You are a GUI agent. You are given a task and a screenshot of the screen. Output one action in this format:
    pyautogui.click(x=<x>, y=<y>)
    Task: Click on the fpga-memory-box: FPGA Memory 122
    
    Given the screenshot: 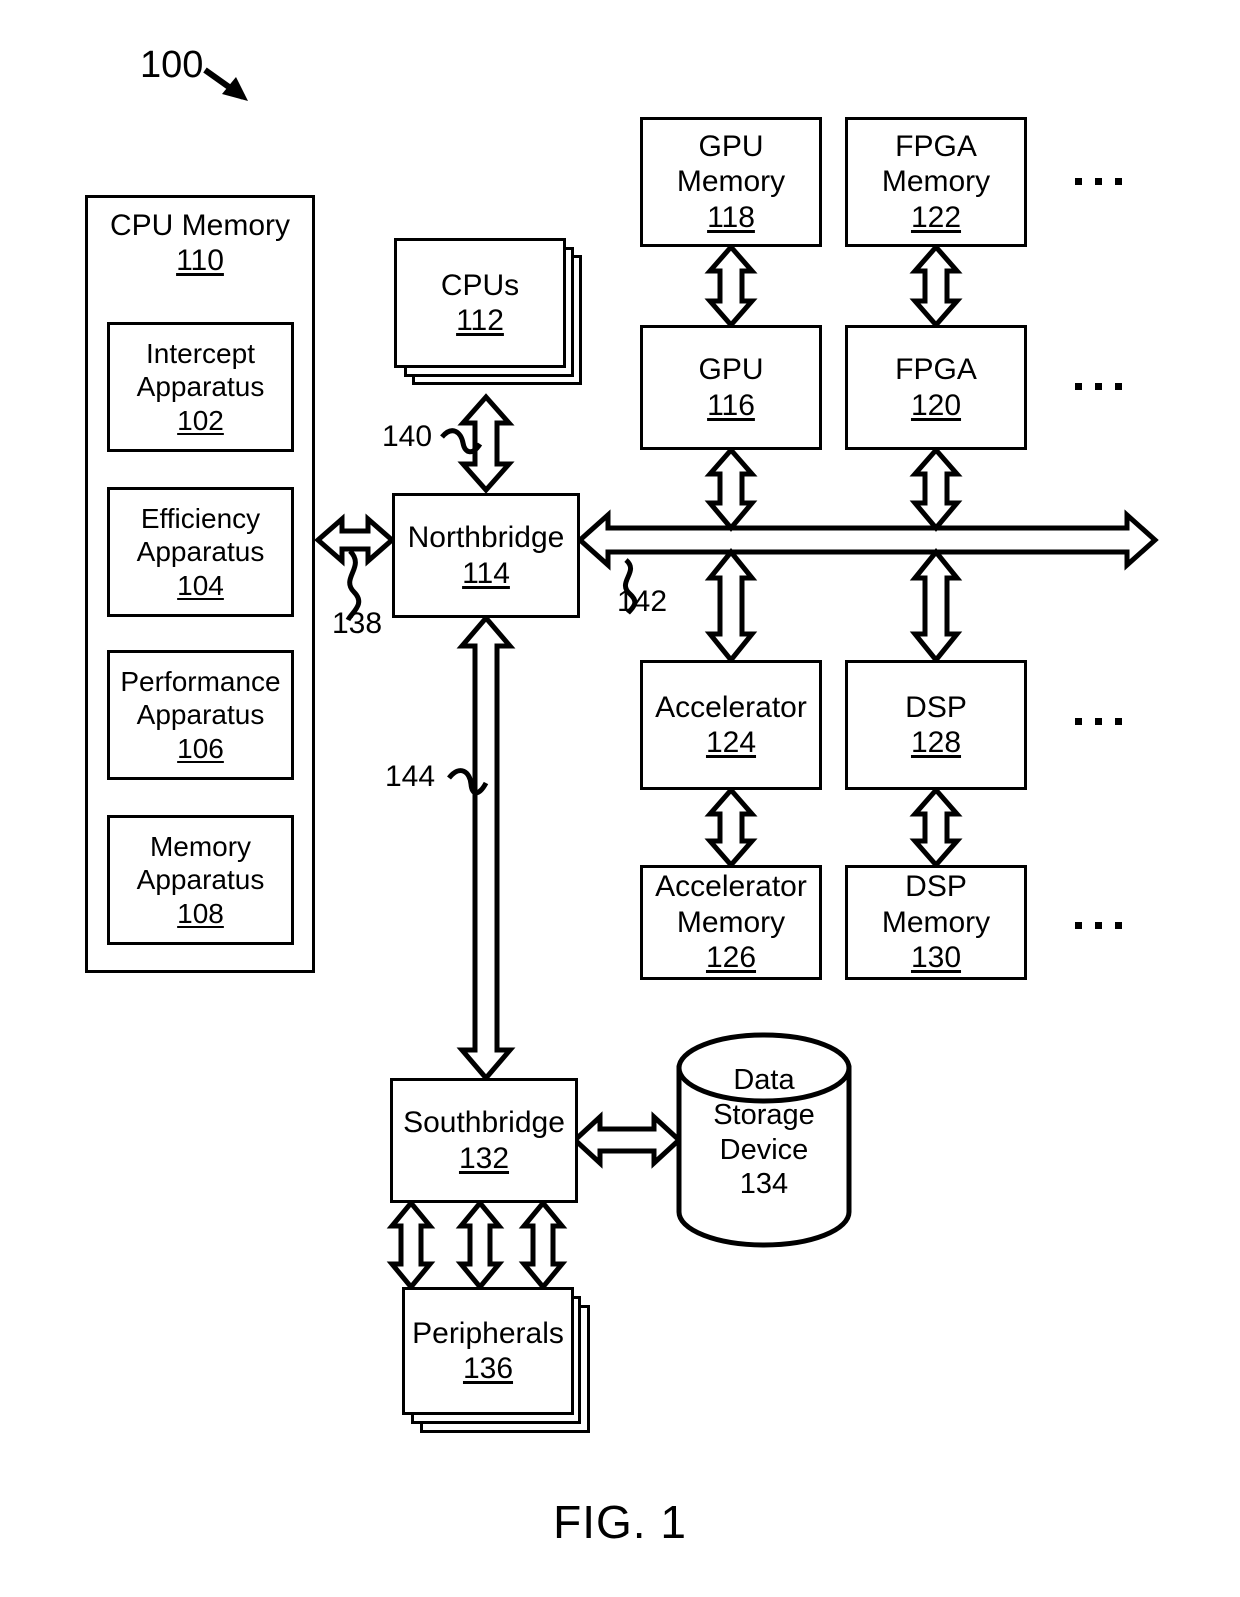 What is the action you would take?
    pyautogui.click(x=936, y=182)
    